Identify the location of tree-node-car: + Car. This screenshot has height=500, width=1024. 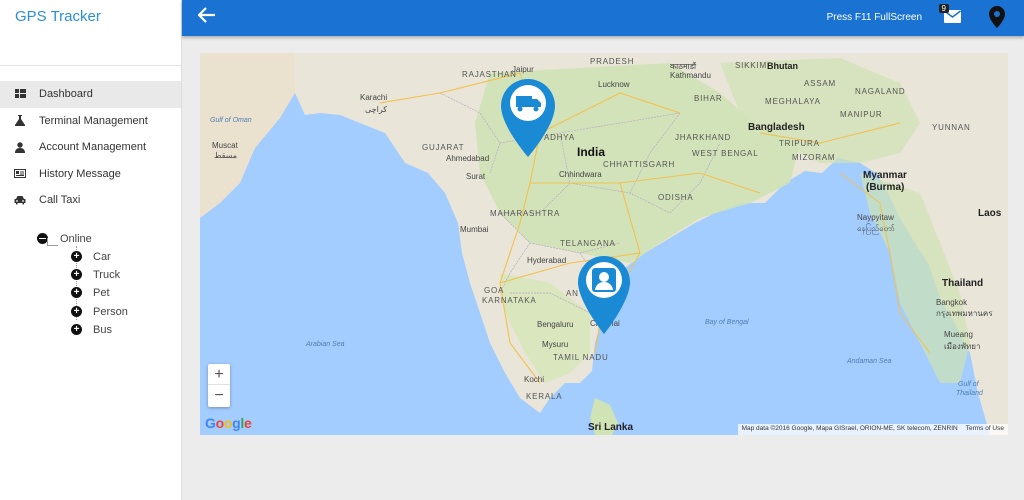
(91, 257).